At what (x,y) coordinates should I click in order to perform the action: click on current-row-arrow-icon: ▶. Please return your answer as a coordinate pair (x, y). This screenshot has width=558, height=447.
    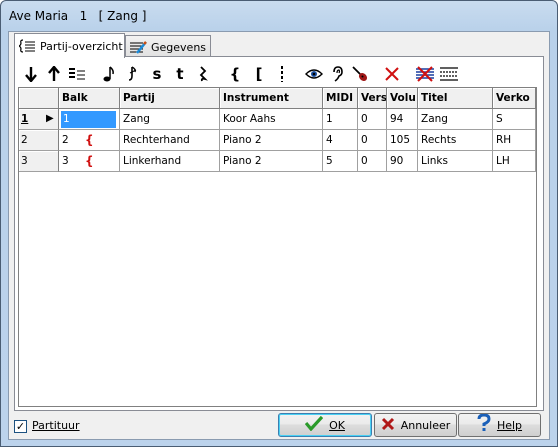
    Looking at the image, I should click on (50, 118).